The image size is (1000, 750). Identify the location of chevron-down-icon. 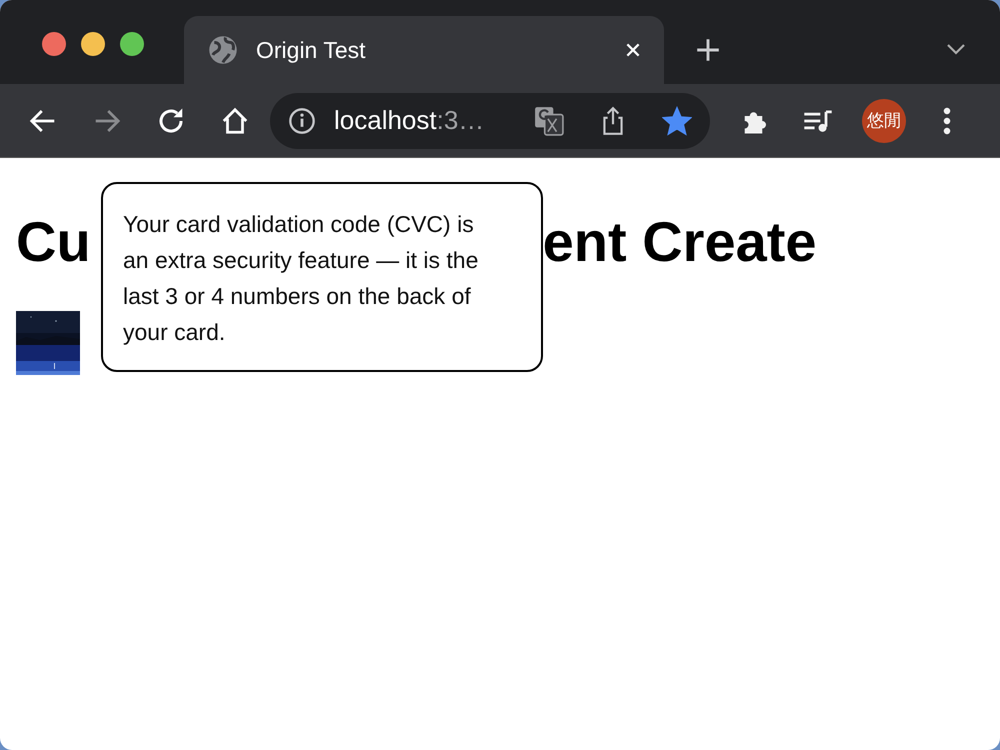
(956, 49).